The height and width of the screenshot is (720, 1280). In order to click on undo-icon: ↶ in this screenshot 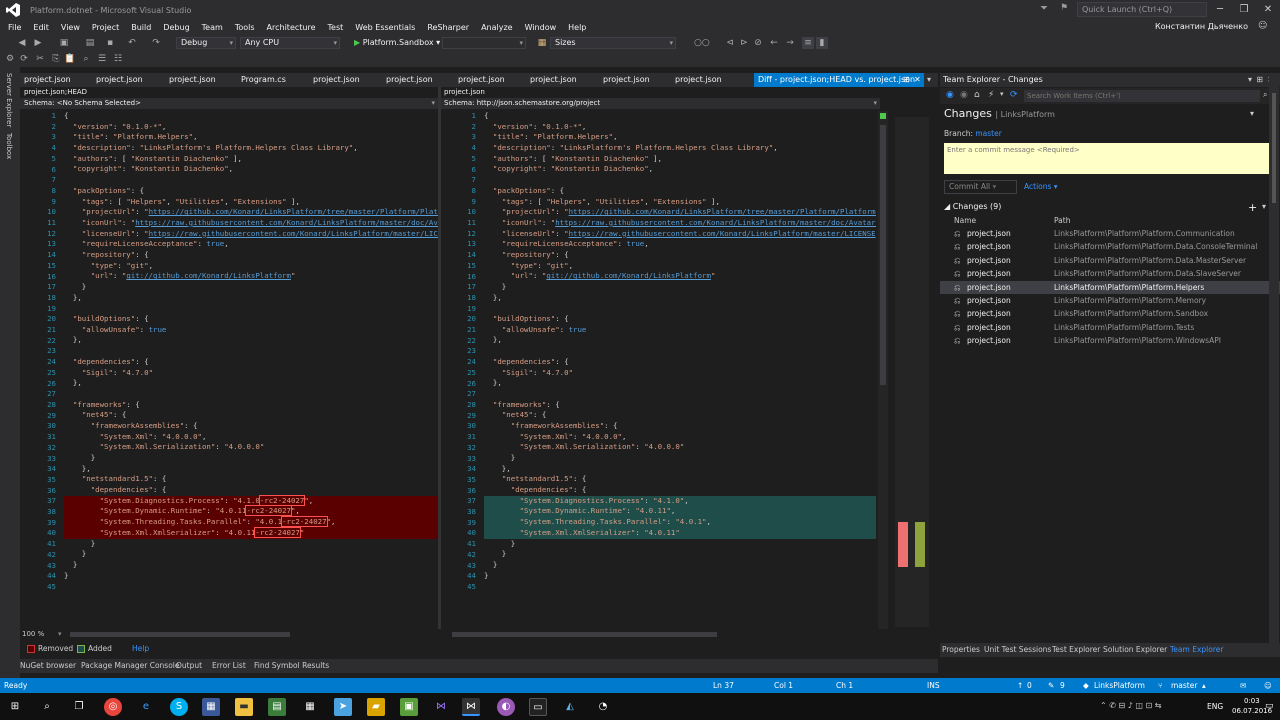, I will do `click(132, 43)`.